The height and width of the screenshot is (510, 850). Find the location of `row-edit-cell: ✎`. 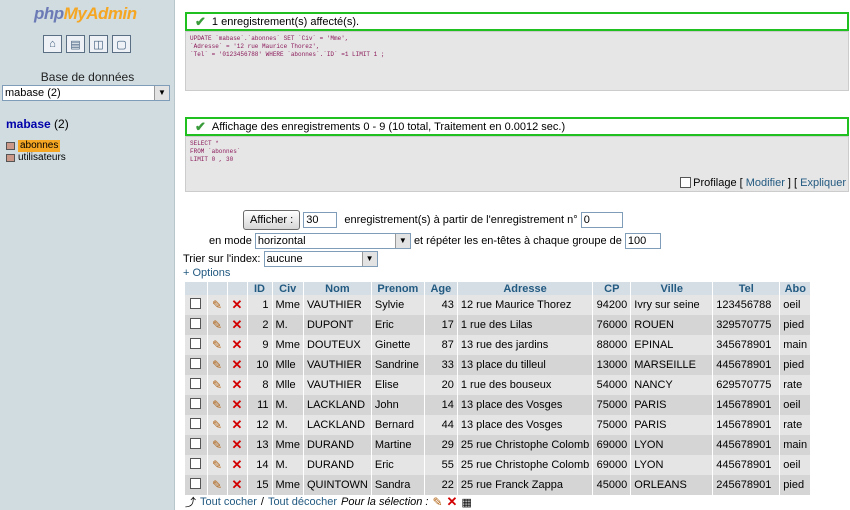

row-edit-cell: ✎ is located at coordinates (217, 385).